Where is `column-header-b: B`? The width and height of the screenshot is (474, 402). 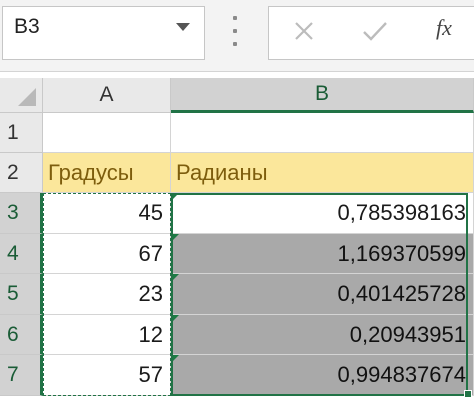
column-header-b: B is located at coordinates (322, 95).